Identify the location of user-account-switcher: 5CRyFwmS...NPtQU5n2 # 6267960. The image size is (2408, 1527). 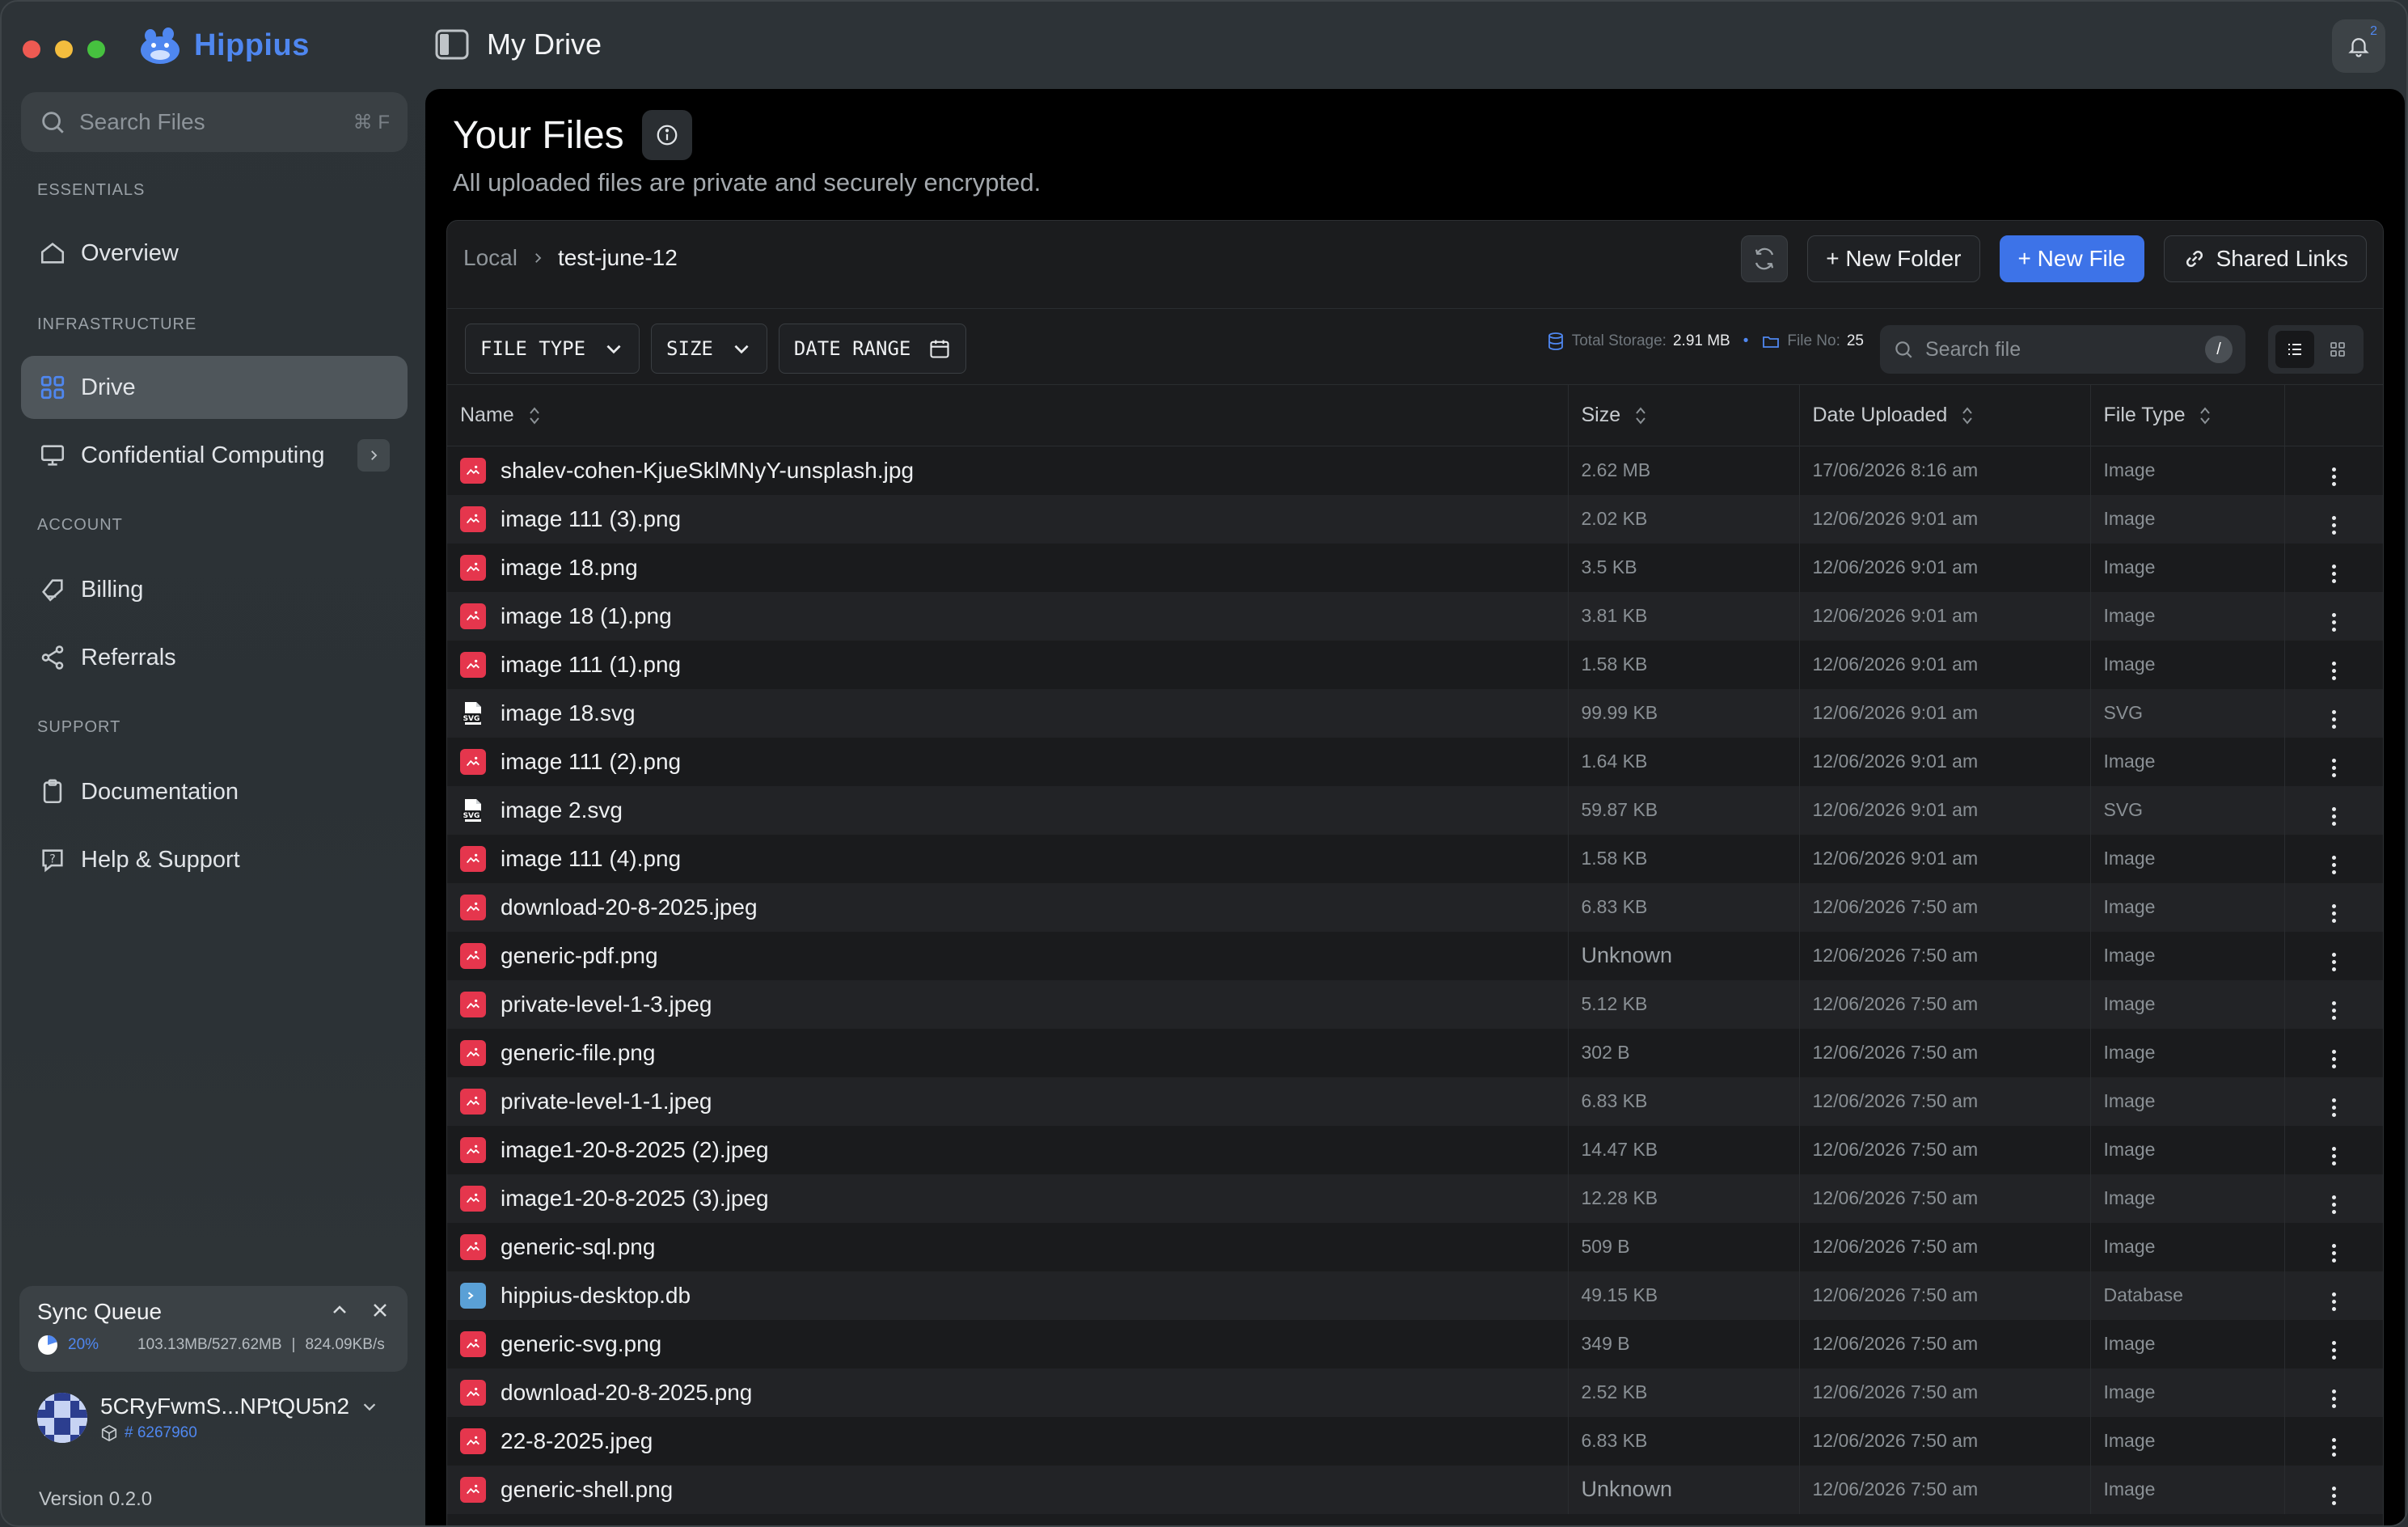
(207, 1418).